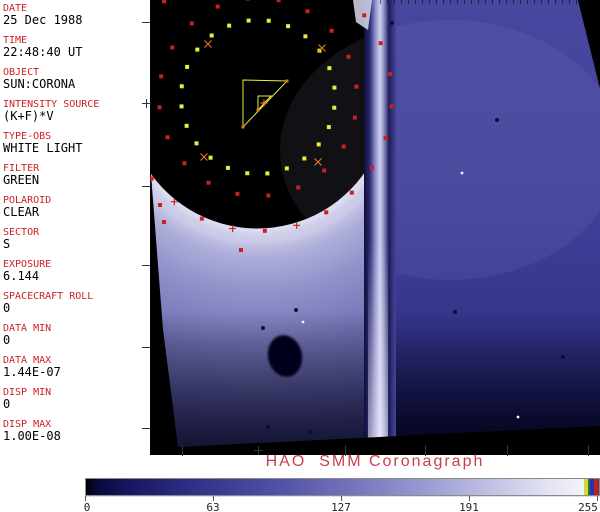 This screenshot has width=600, height=512. What do you see at coordinates (32, 436) in the screenshot?
I see `field-value: 1.00E-08` at bounding box center [32, 436].